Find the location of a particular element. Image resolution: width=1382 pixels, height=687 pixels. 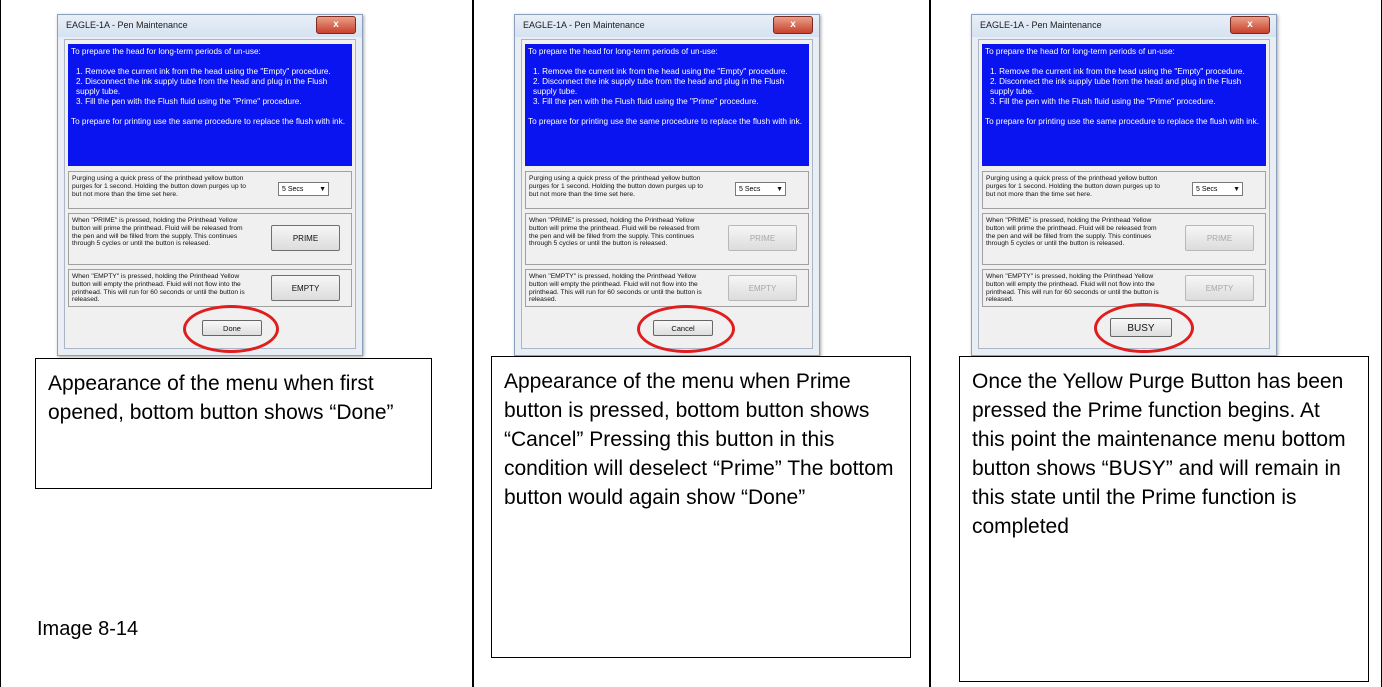

image-label: Image 8-14 is located at coordinates (88, 629).